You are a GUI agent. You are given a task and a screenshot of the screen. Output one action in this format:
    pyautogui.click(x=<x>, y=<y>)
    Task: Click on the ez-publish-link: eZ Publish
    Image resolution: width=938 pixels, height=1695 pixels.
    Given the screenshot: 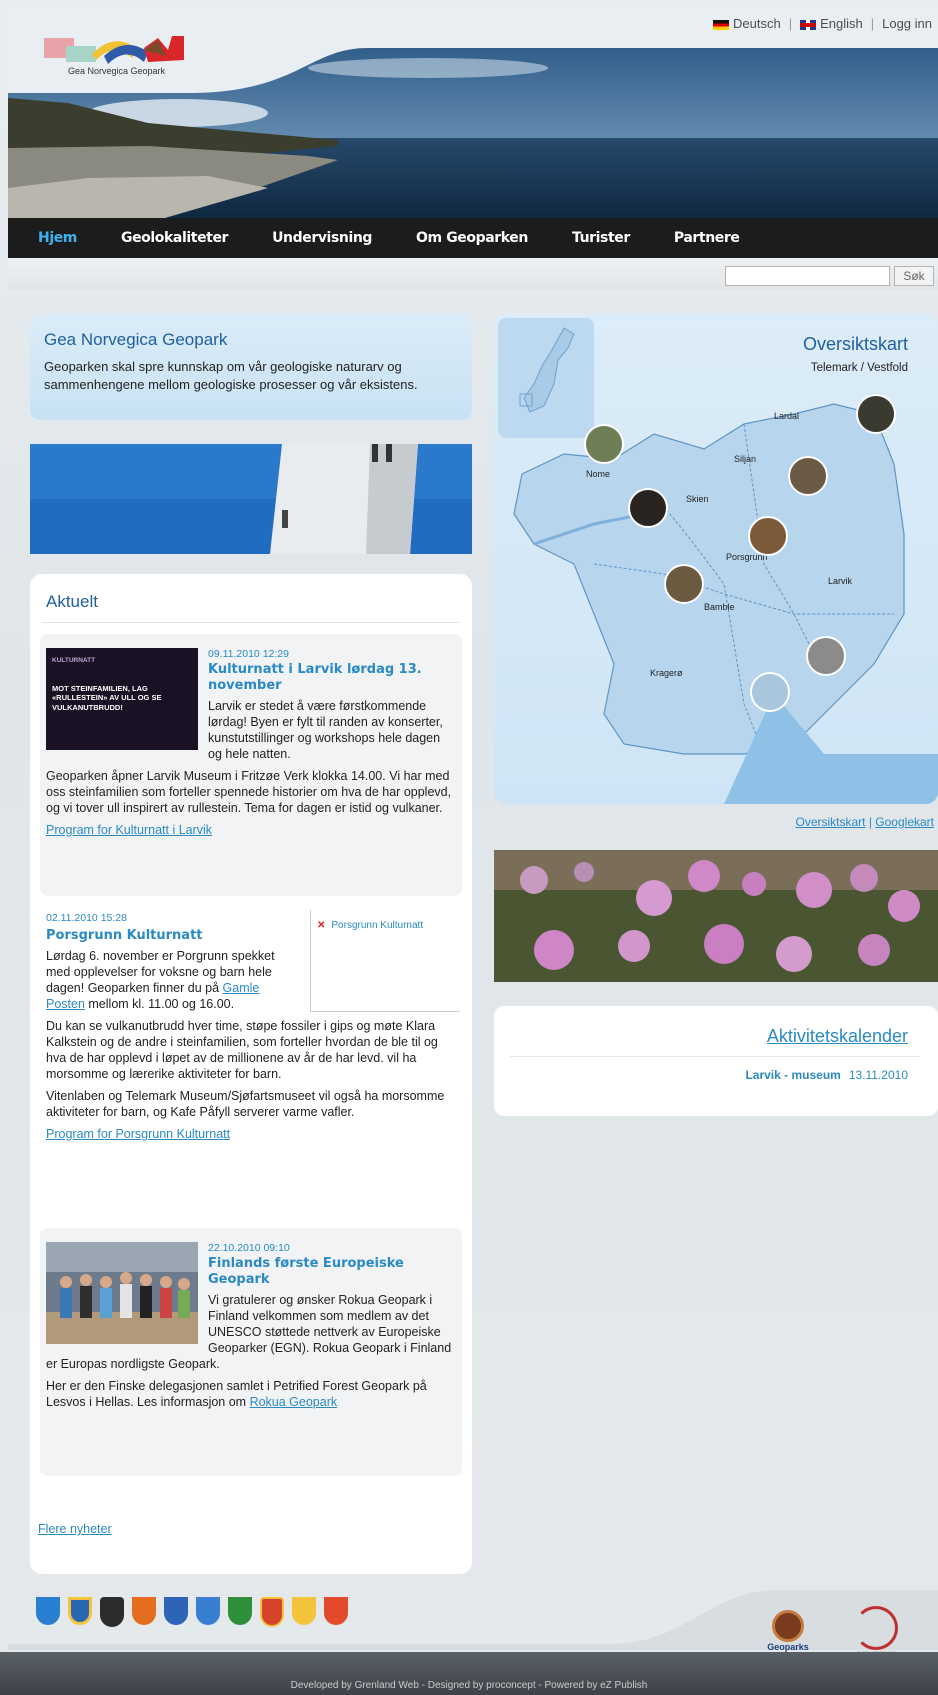 What is the action you would take?
    pyautogui.click(x=623, y=1685)
    